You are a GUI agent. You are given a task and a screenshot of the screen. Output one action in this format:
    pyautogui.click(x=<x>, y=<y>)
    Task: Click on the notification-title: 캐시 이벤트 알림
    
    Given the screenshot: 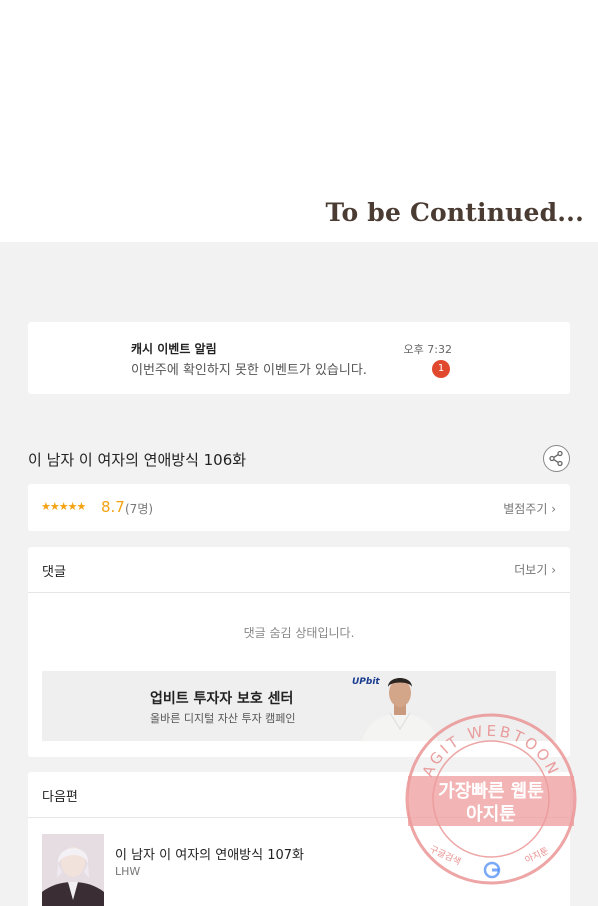 What is the action you would take?
    pyautogui.click(x=174, y=349)
    